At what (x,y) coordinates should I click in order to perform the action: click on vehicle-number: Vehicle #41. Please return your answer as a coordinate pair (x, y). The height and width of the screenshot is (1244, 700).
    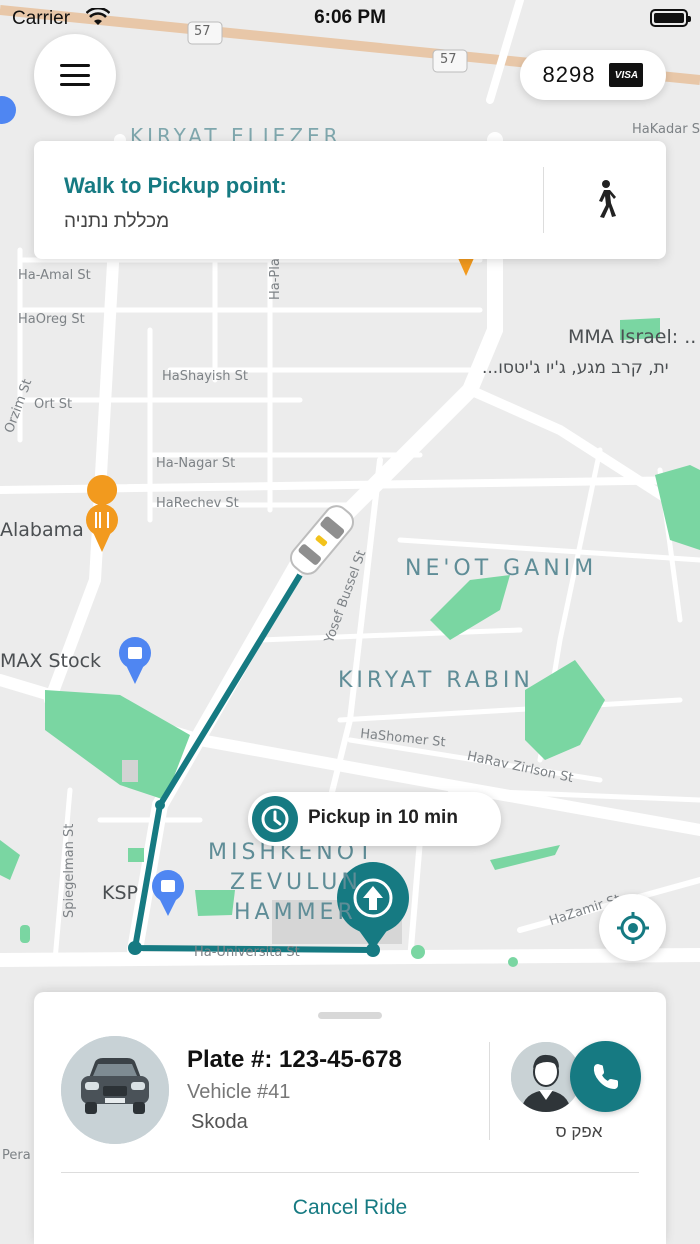
    Looking at the image, I should click on (239, 1092).